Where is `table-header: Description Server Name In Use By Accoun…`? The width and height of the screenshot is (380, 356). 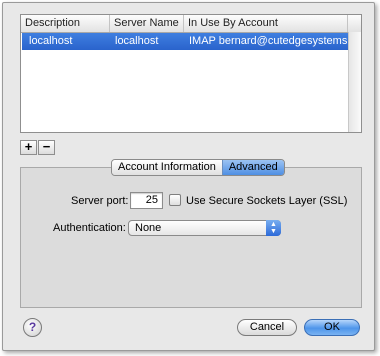
table-header: Description Server Name In Use By Accoun… is located at coordinates (191, 24).